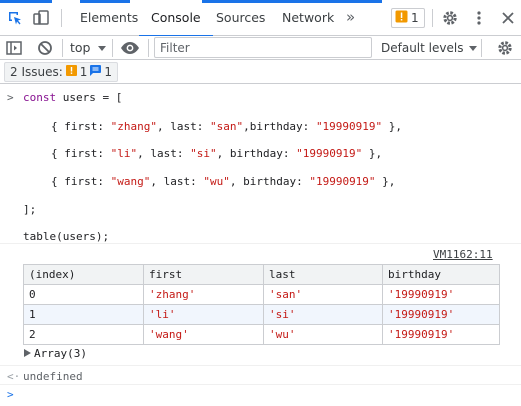 The image size is (521, 406). What do you see at coordinates (83, 334) in the screenshot?
I see `table-cell: 2` at bounding box center [83, 334].